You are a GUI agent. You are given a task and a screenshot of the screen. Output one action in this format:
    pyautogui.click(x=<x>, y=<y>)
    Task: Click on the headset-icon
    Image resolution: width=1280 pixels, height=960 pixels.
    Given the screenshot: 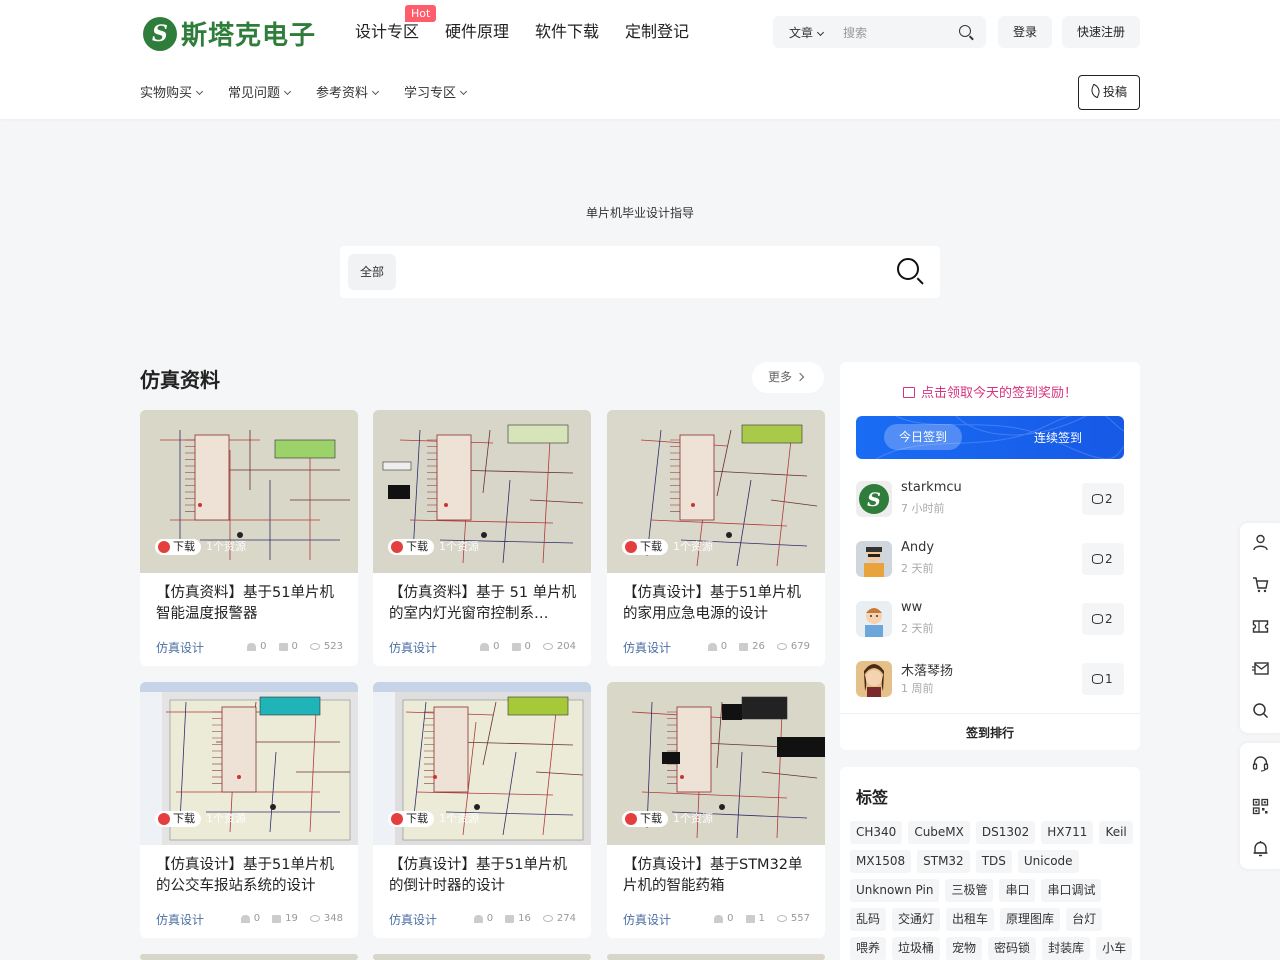 What is the action you would take?
    pyautogui.click(x=1260, y=763)
    